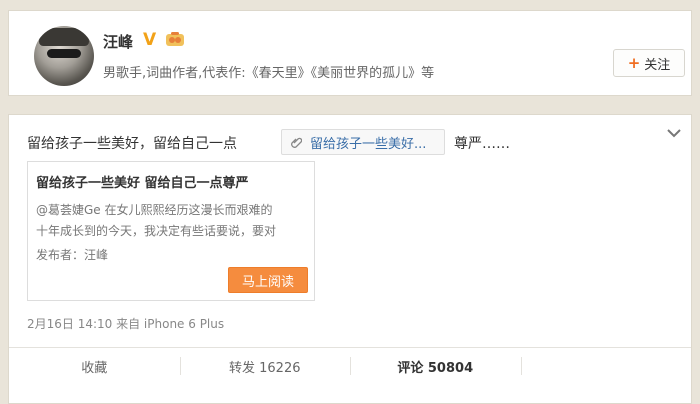  Describe the element at coordinates (268, 280) in the screenshot. I see `read-now-button: 马上阅读` at that location.